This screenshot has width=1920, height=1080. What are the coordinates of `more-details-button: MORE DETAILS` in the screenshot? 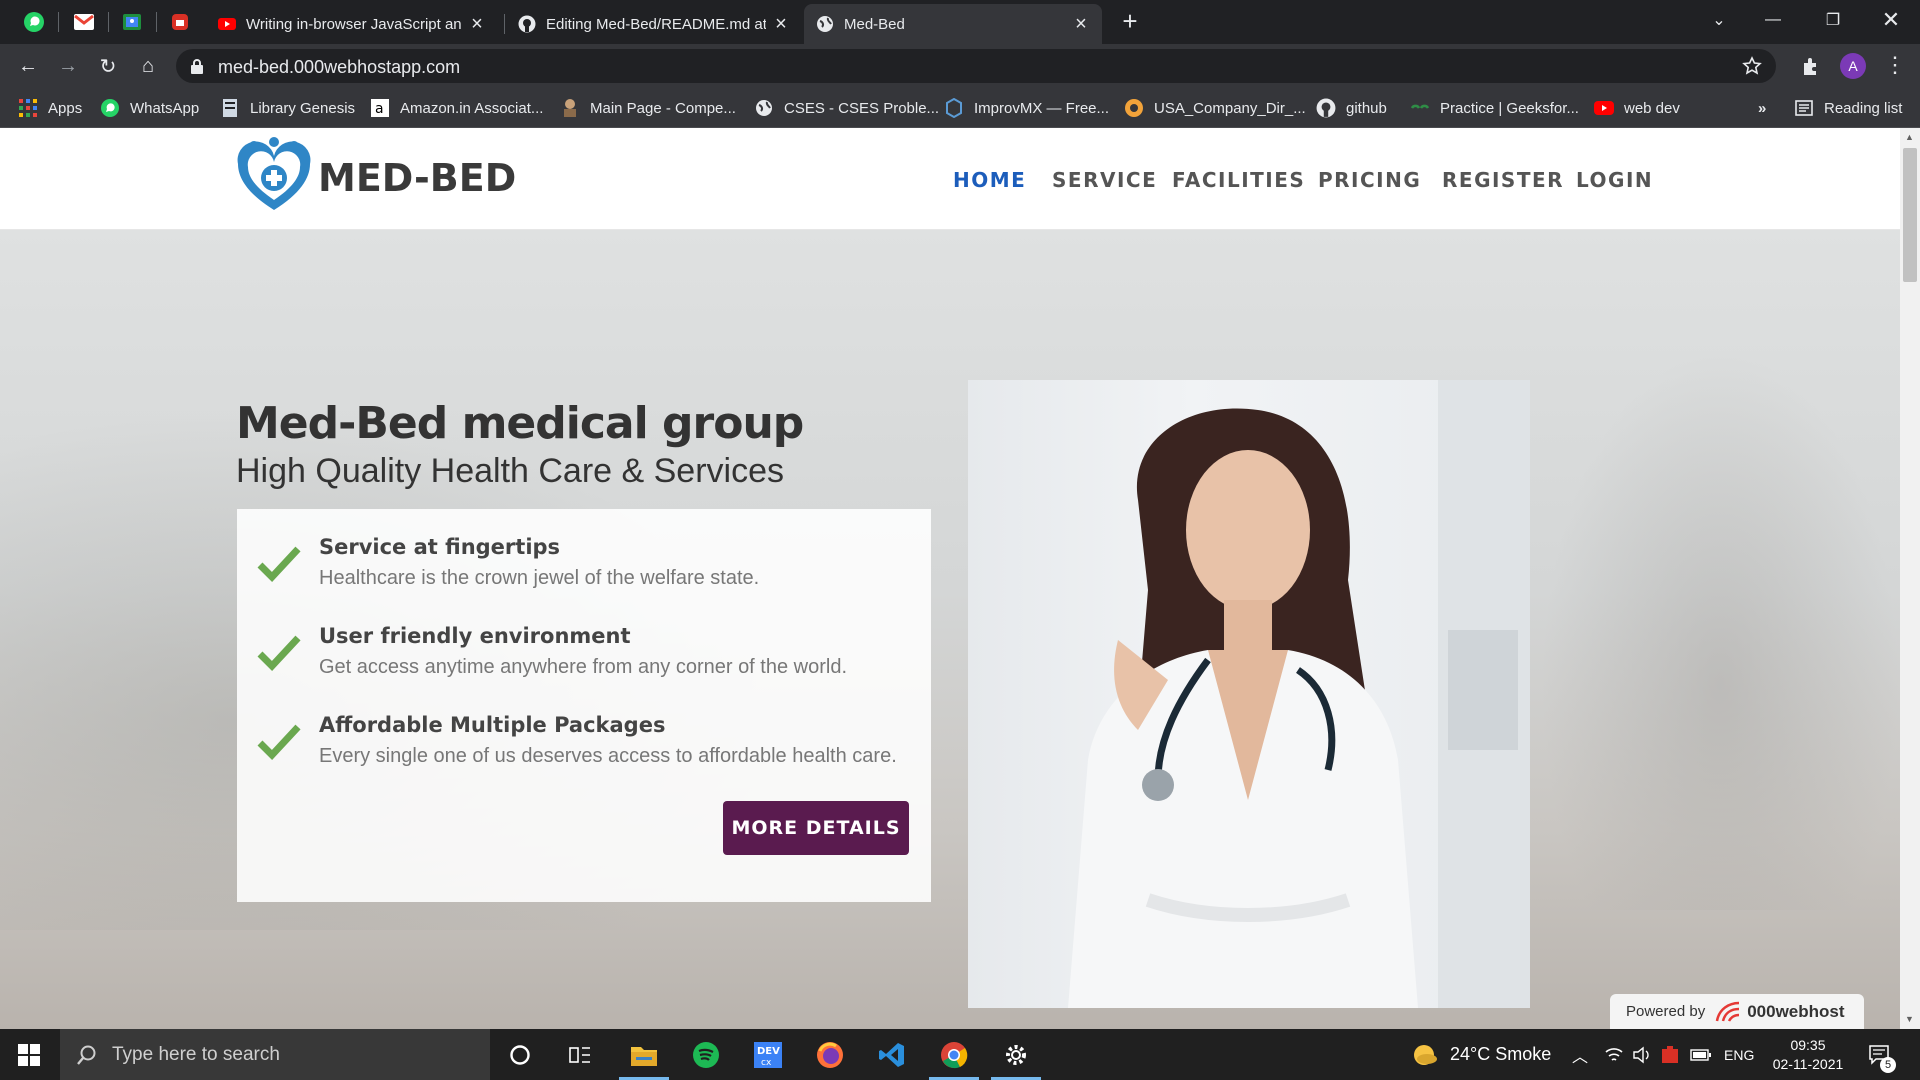 It's located at (816, 828).